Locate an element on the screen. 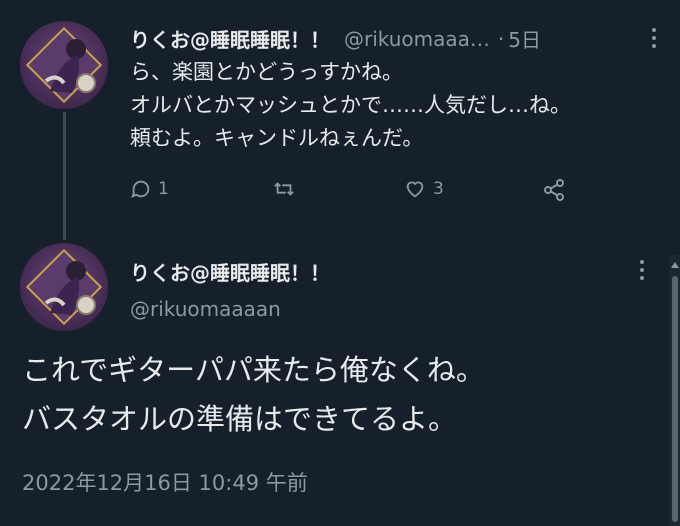 The width and height of the screenshot is (680, 526). handle: @rikuomaaaan is located at coordinates (205, 309).